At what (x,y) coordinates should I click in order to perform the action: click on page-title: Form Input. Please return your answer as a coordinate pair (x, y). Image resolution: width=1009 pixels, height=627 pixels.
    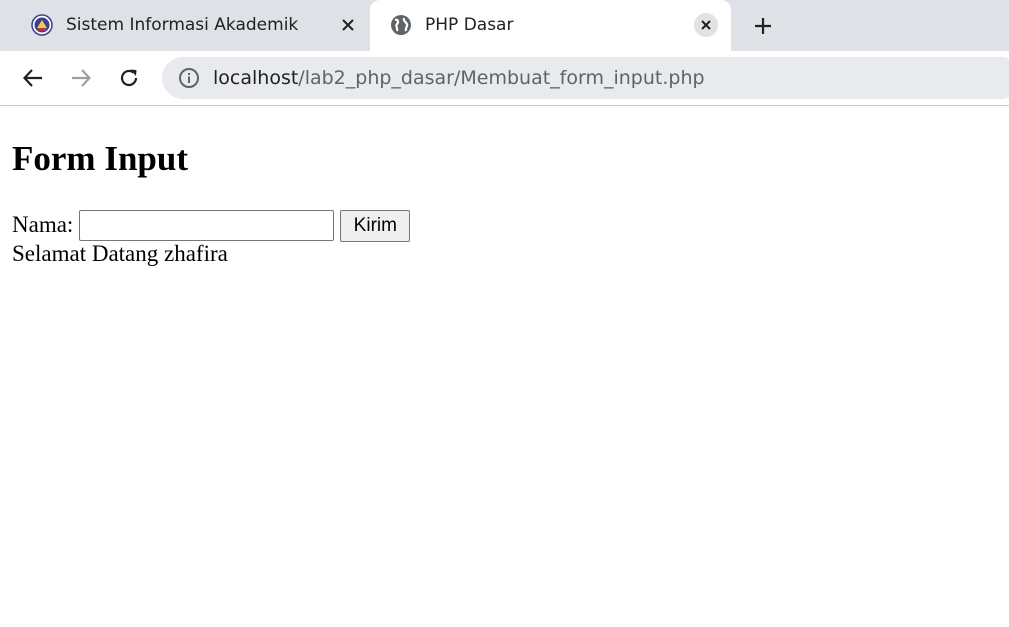
    Looking at the image, I should click on (100, 158).